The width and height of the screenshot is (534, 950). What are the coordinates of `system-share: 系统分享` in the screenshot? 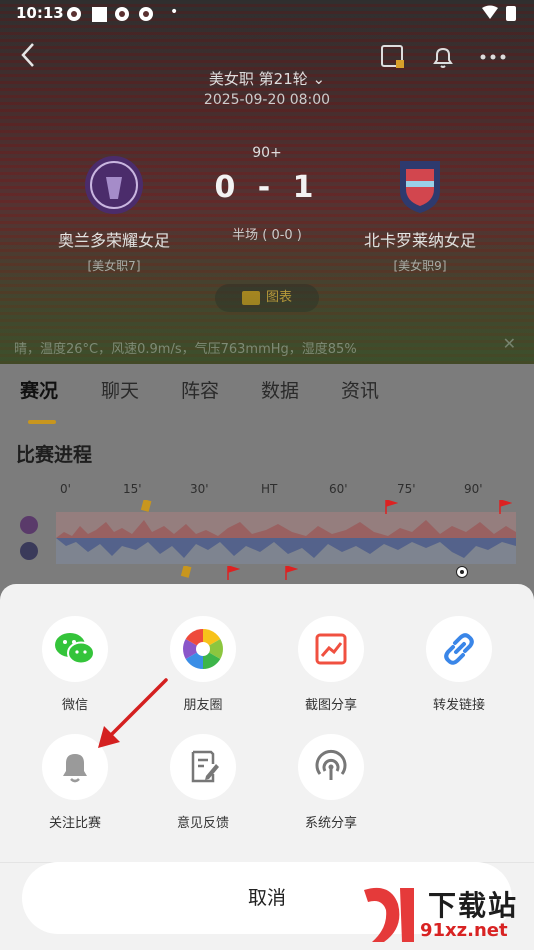 It's located at (331, 782).